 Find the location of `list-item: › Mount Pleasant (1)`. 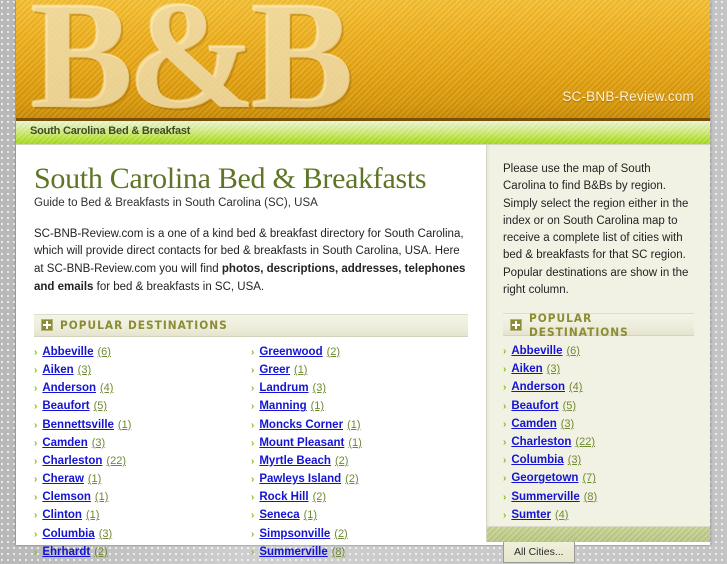

list-item: › Mount Pleasant (1) is located at coordinates (359, 446).